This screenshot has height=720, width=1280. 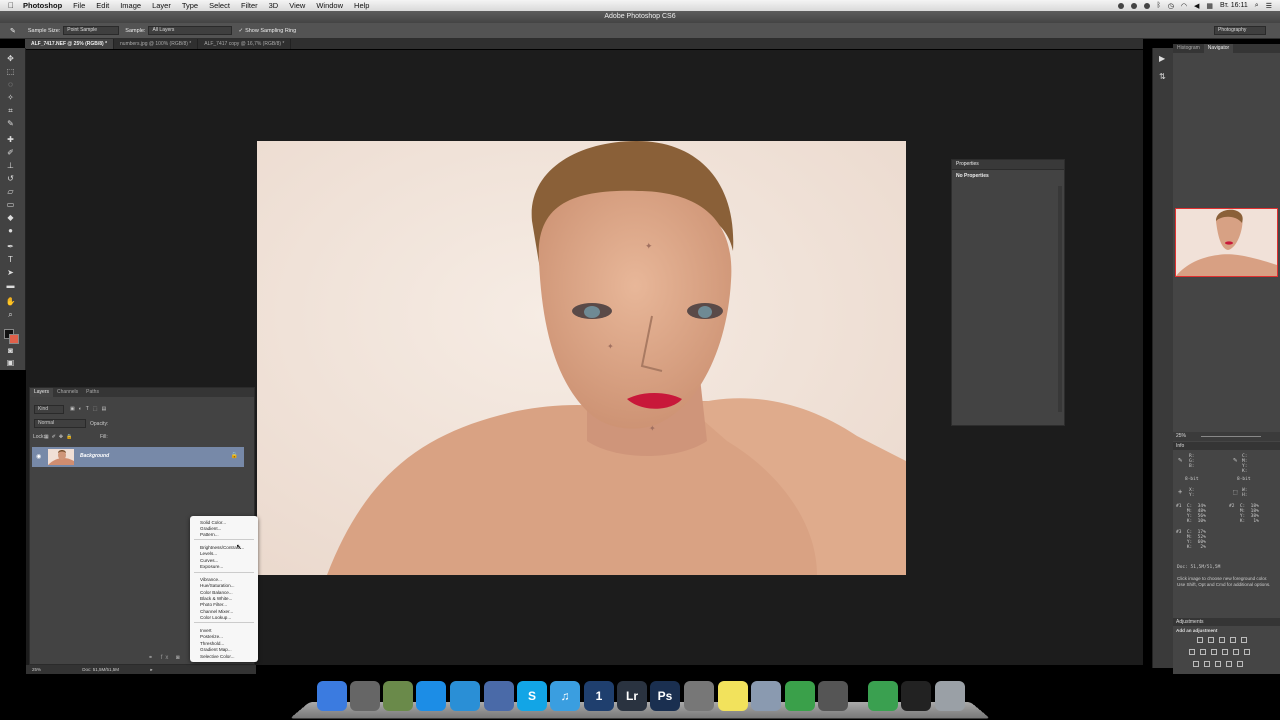 What do you see at coordinates (90, 409) in the screenshot?
I see `layer-filter-icons: ▣◐T⬚▤` at bounding box center [90, 409].